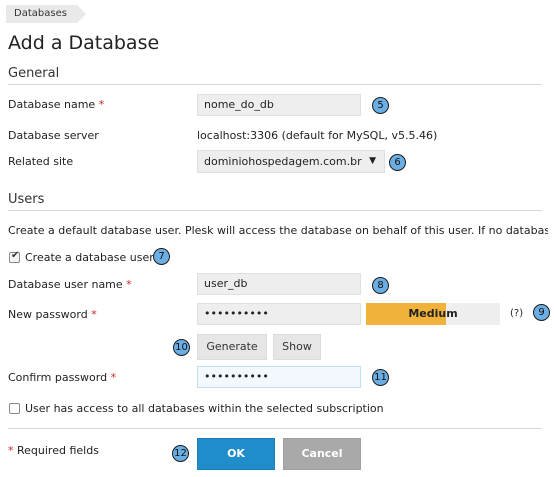  Describe the element at coordinates (322, 454) in the screenshot. I see `cancel-button: Cancel` at that location.